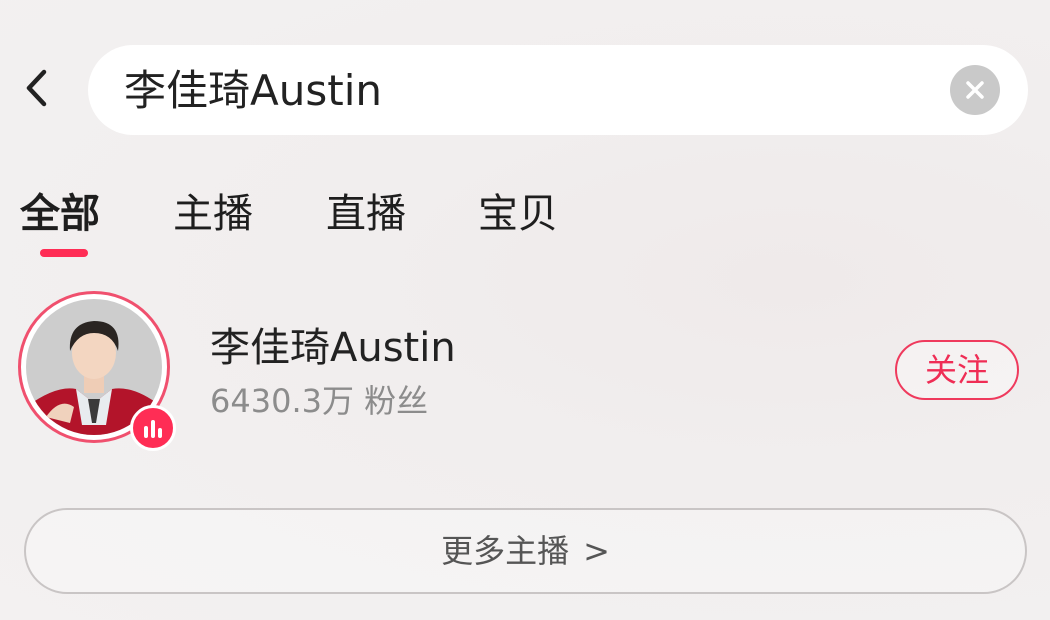  I want to click on search-bar: 李佳琦Austin, so click(558, 90).